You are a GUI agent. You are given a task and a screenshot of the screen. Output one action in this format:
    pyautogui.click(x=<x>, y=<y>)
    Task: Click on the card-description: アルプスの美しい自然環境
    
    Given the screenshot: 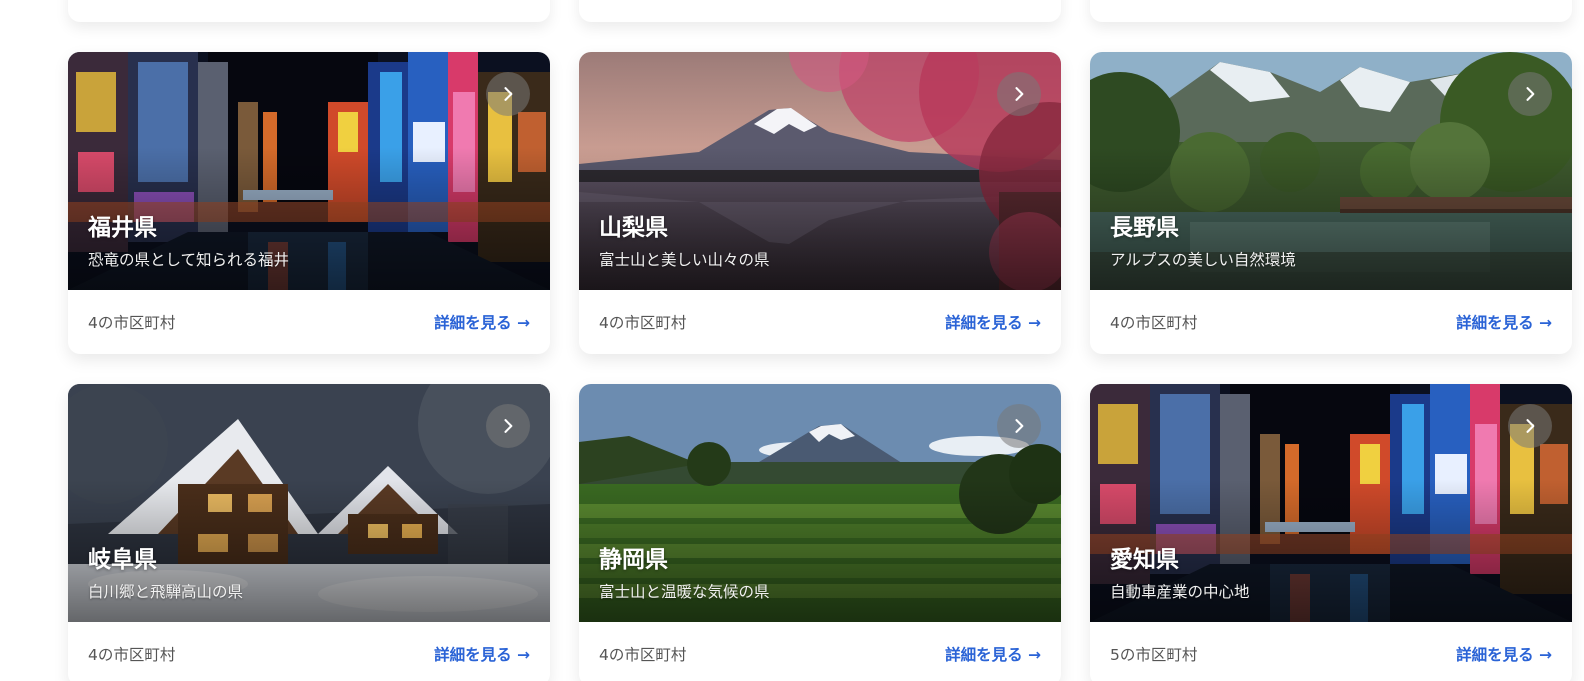 What is the action you would take?
    pyautogui.click(x=1203, y=260)
    